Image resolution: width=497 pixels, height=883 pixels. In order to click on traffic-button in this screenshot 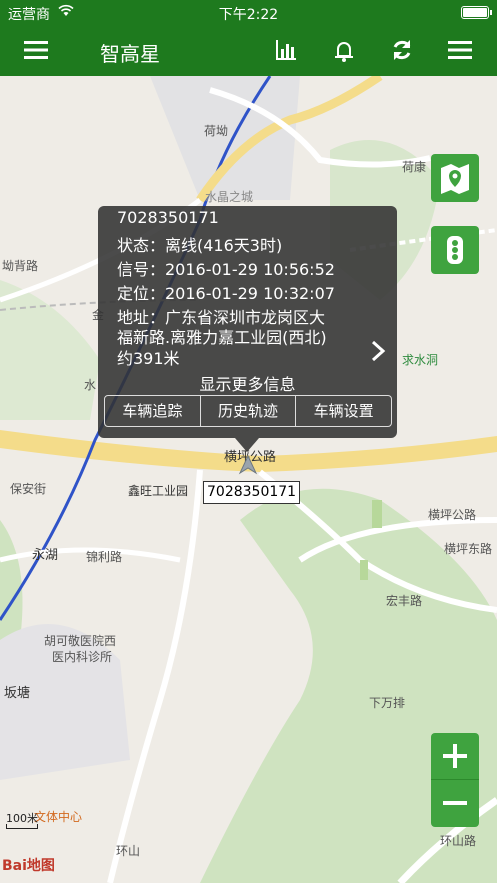, I will do `click(455, 250)`.